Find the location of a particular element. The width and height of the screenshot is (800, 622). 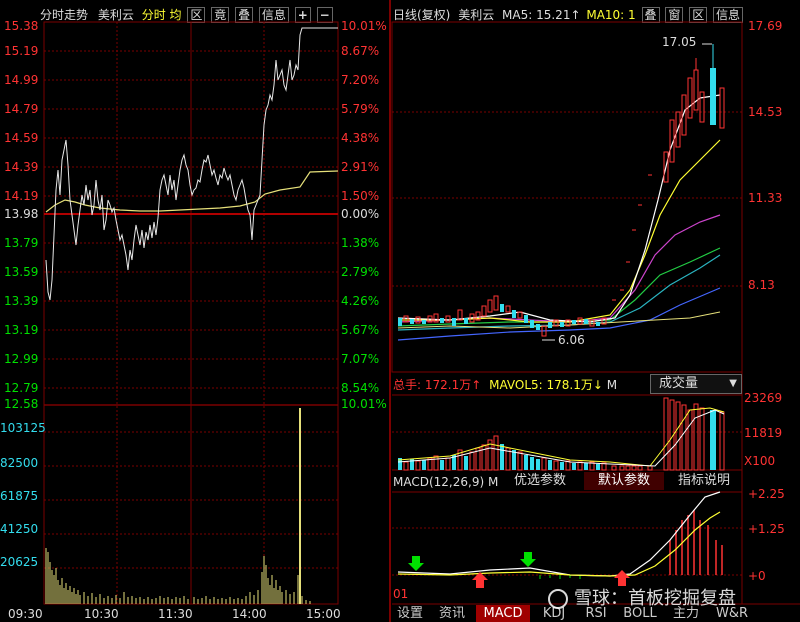

pct-label: 5.79% is located at coordinates (360, 109).